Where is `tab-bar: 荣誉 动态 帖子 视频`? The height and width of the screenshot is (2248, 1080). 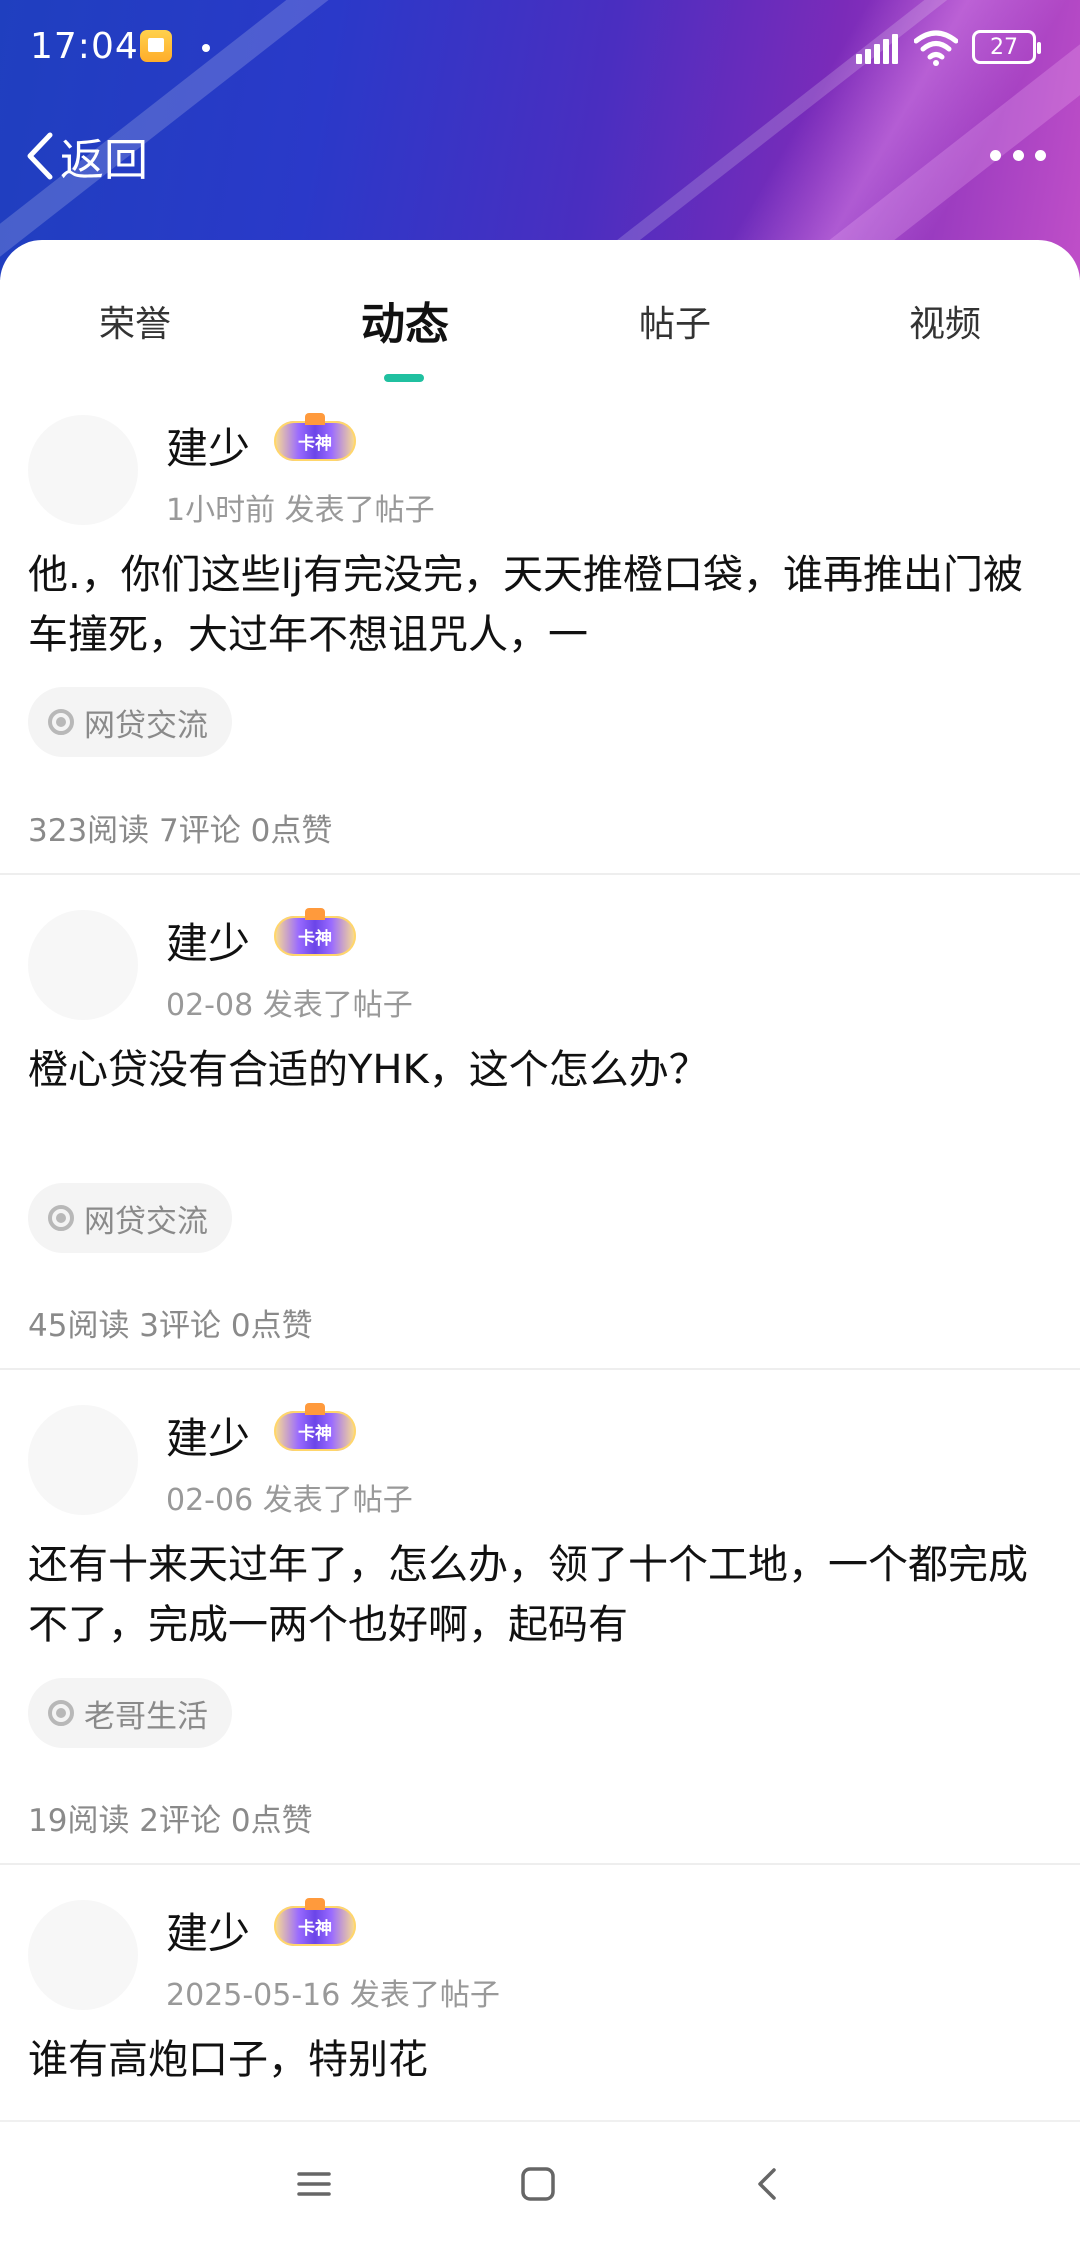
tab-bar: 荣誉 动态 帖子 视频 is located at coordinates (540, 350).